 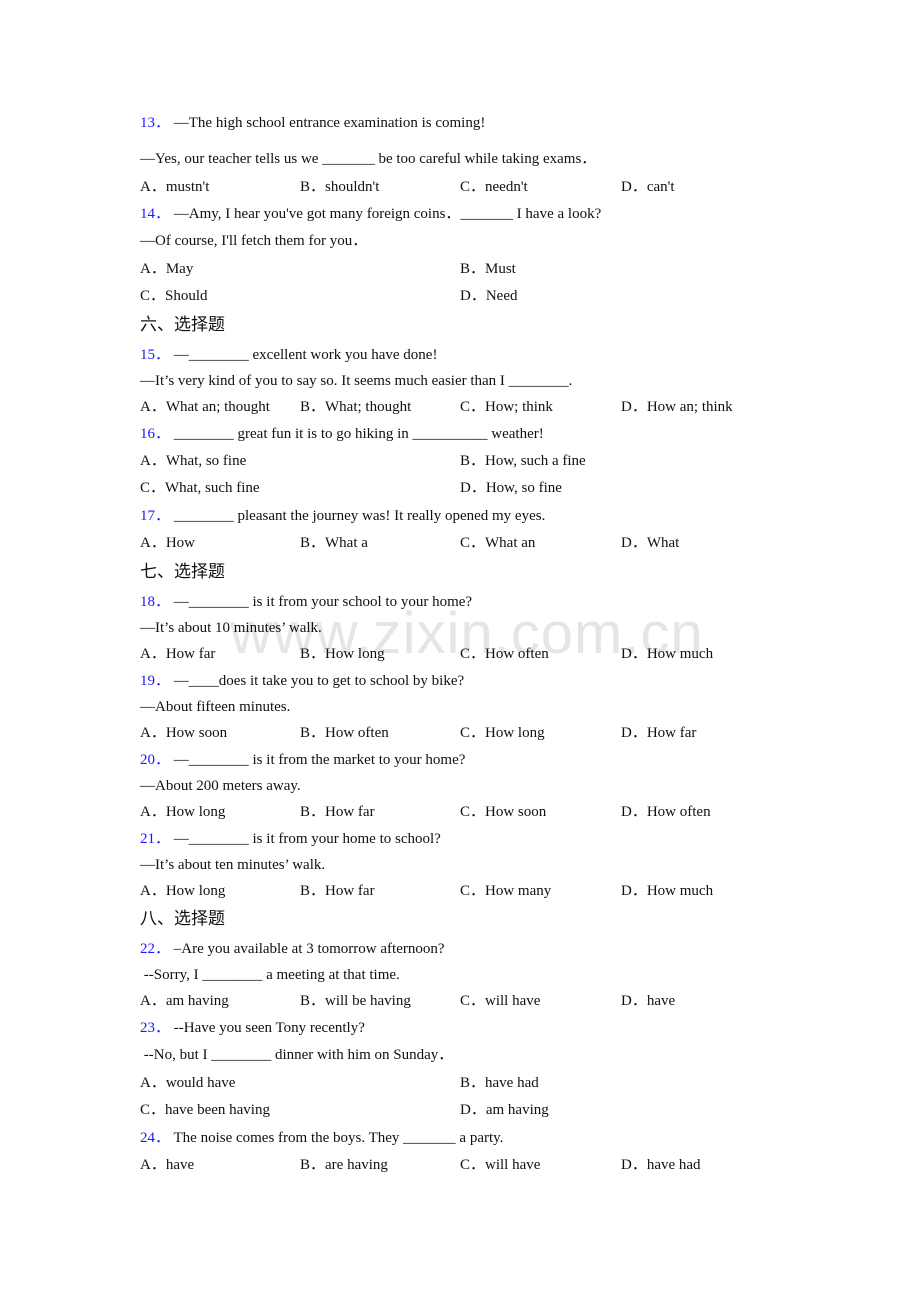 What do you see at coordinates (174, 187) in the screenshot?
I see `option-a: A．mustn't` at bounding box center [174, 187].